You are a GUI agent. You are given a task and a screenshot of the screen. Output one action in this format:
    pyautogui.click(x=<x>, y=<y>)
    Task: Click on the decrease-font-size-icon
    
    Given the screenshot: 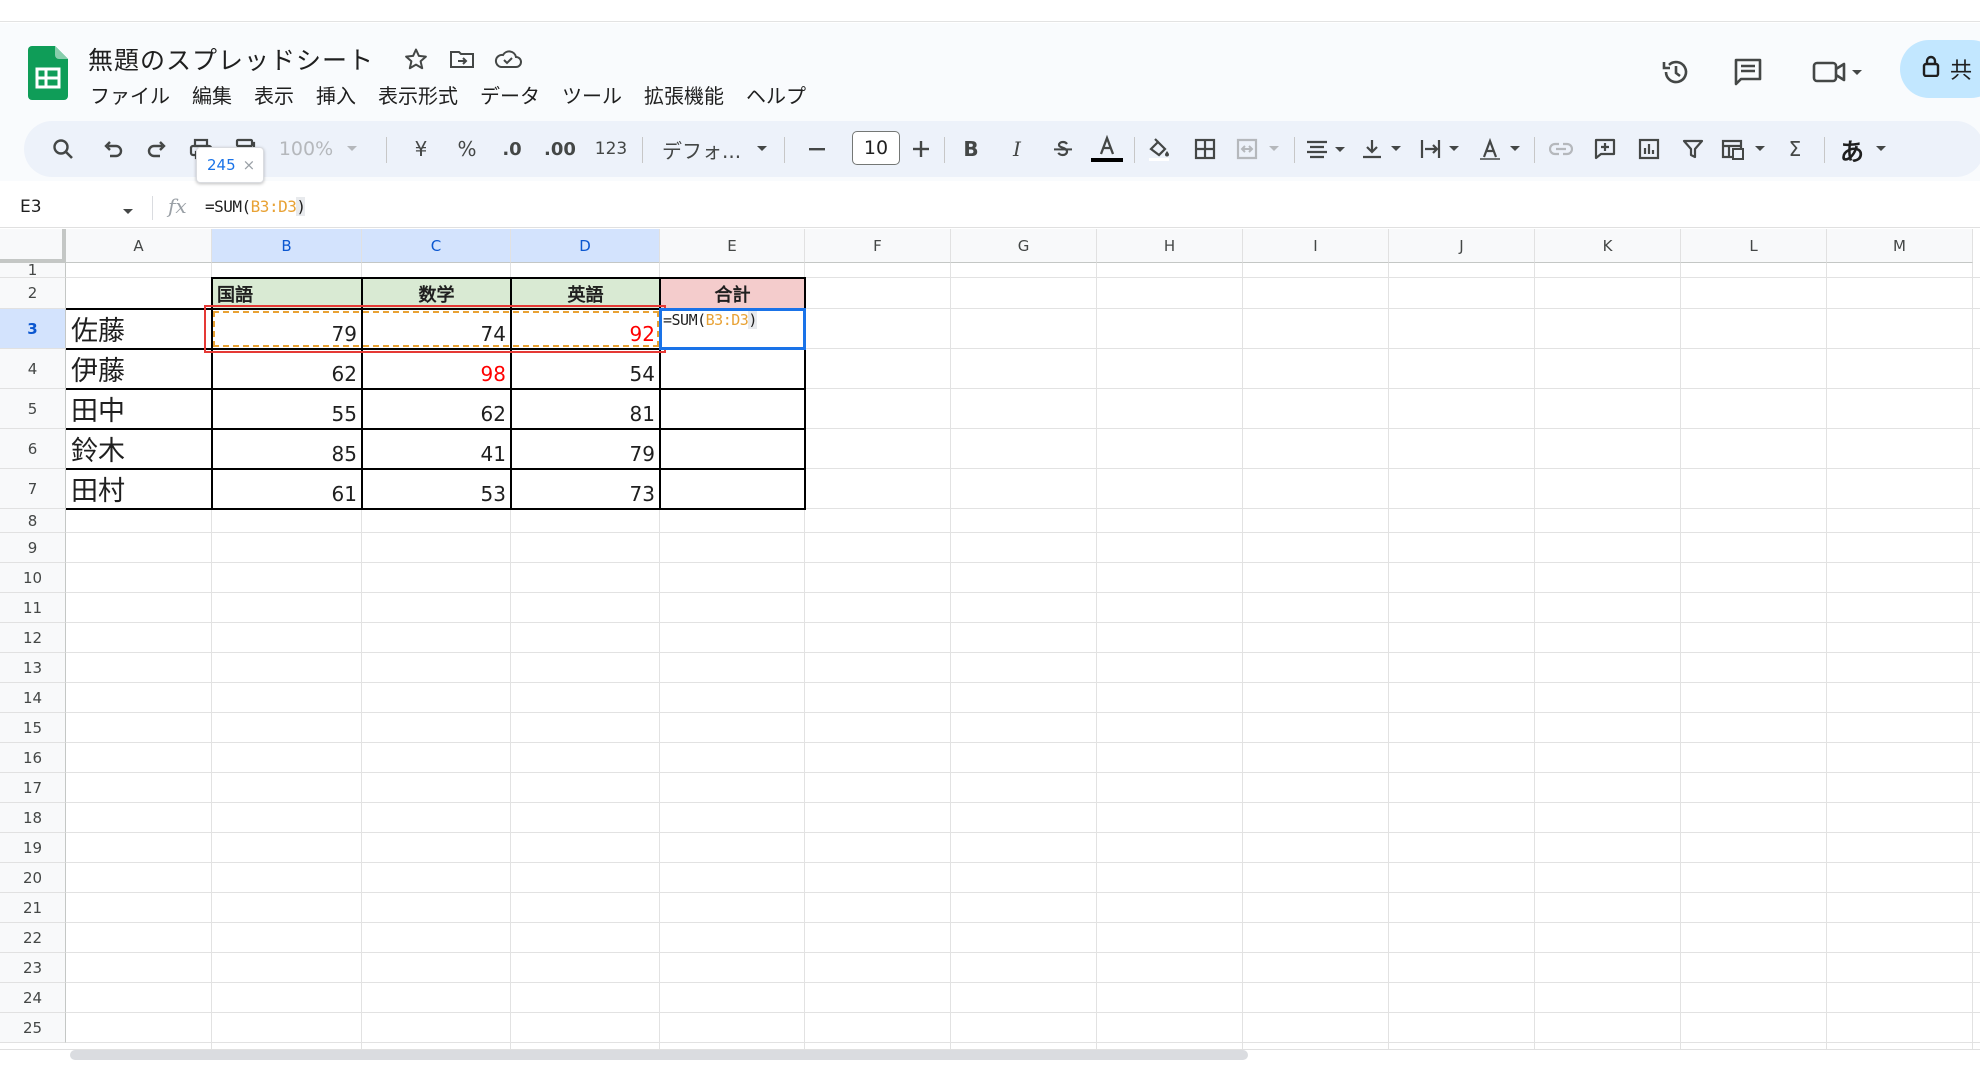 What is the action you would take?
    pyautogui.click(x=817, y=149)
    